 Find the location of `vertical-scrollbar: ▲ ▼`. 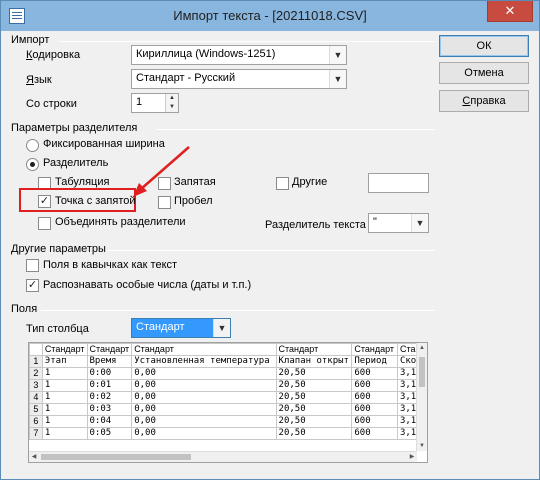

vertical-scrollbar: ▲ ▼ is located at coordinates (421, 397).